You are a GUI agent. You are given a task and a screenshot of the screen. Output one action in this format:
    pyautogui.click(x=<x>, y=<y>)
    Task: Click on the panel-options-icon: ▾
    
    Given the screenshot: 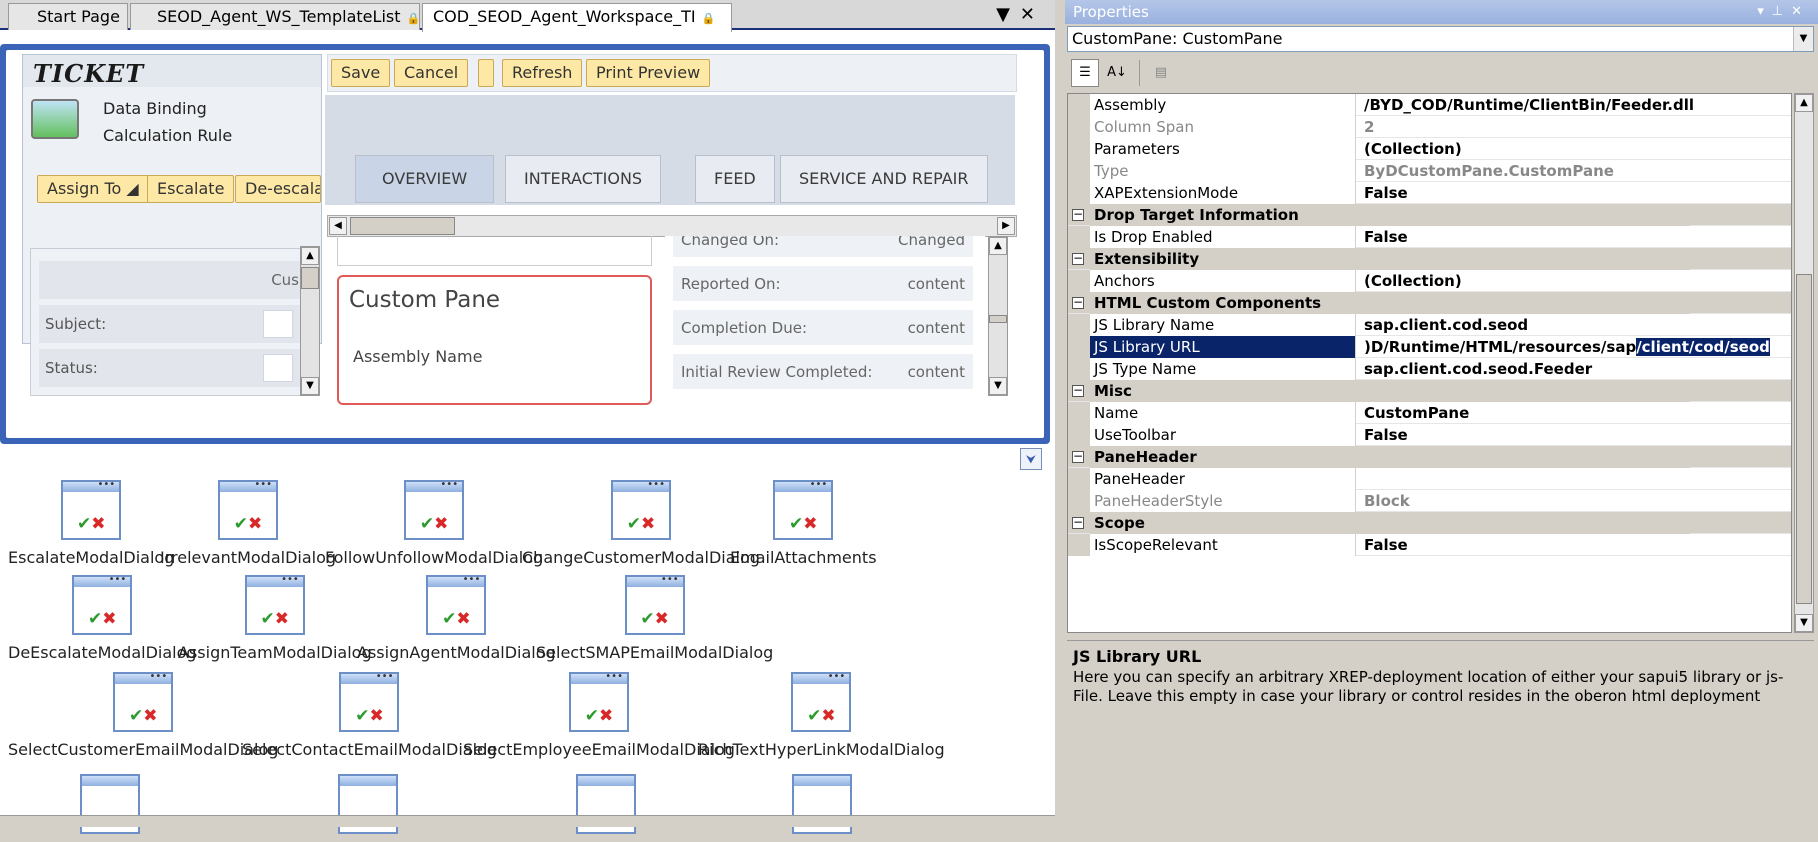 What is the action you would take?
    pyautogui.click(x=1764, y=11)
    